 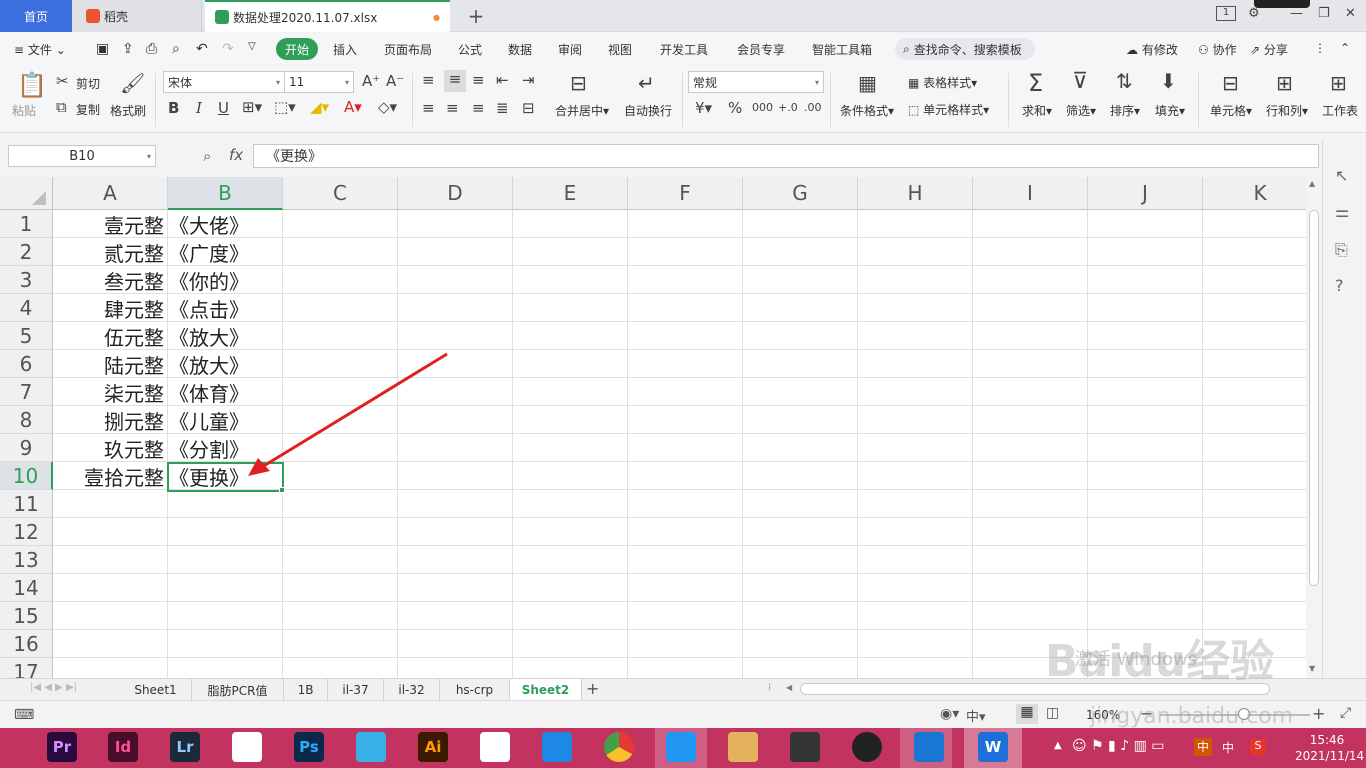 I want to click on sheet-tab-0: Sheet1, so click(x=156, y=690).